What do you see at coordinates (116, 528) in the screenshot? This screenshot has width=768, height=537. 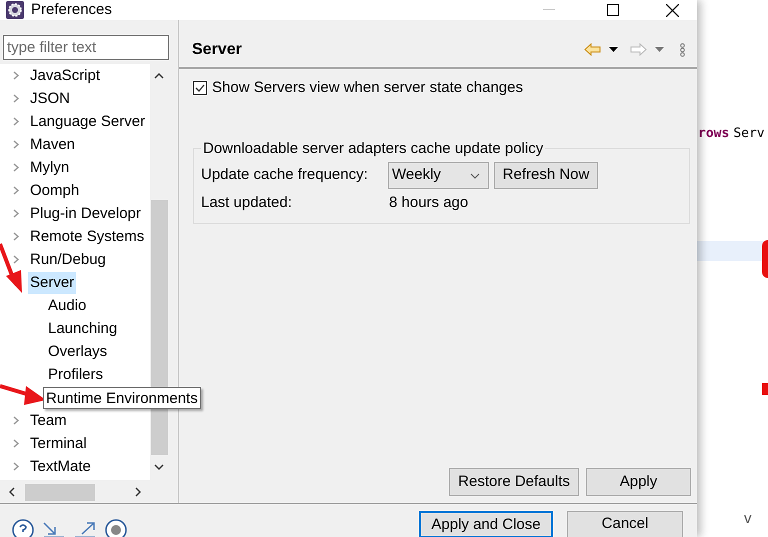 I see `record-icon` at bounding box center [116, 528].